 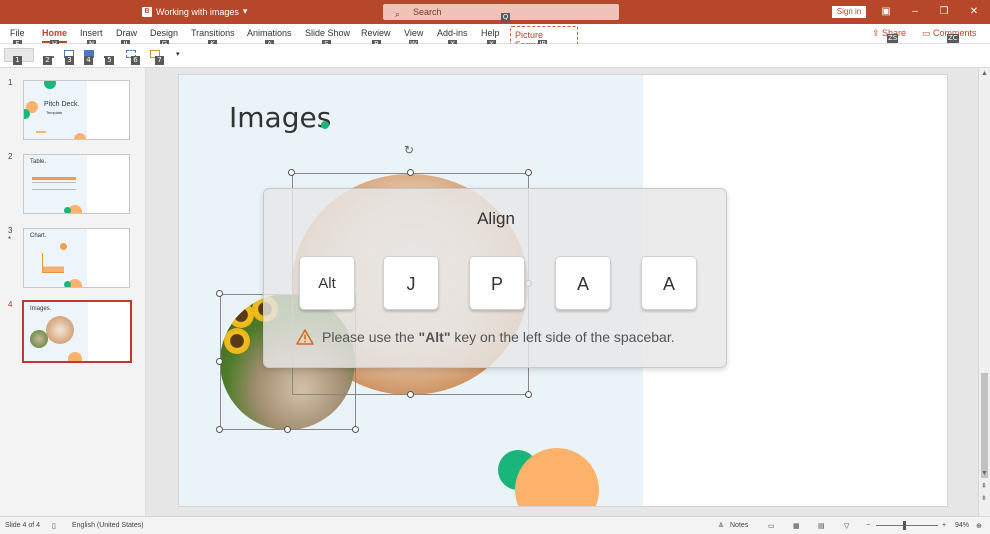 I want to click on next-slide-icon: ⇟, so click(x=984, y=498).